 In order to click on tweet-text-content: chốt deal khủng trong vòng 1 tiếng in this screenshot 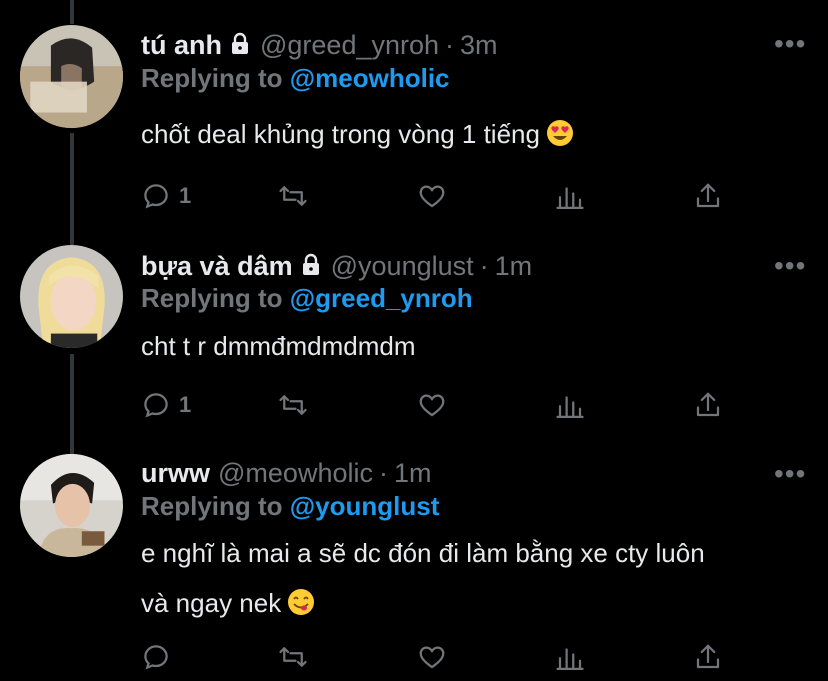, I will do `click(340, 134)`.